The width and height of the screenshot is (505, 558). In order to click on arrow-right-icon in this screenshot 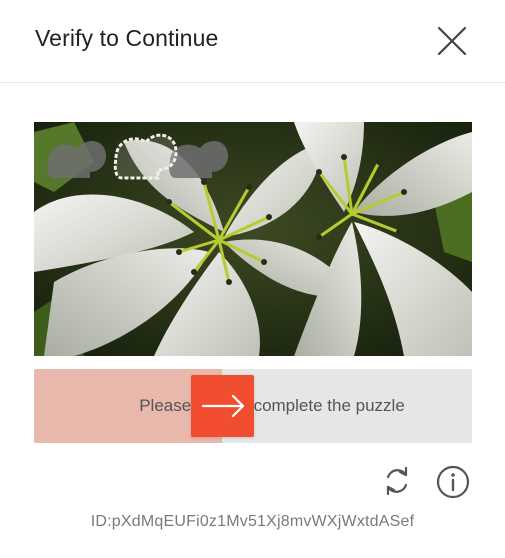, I will do `click(223, 406)`.